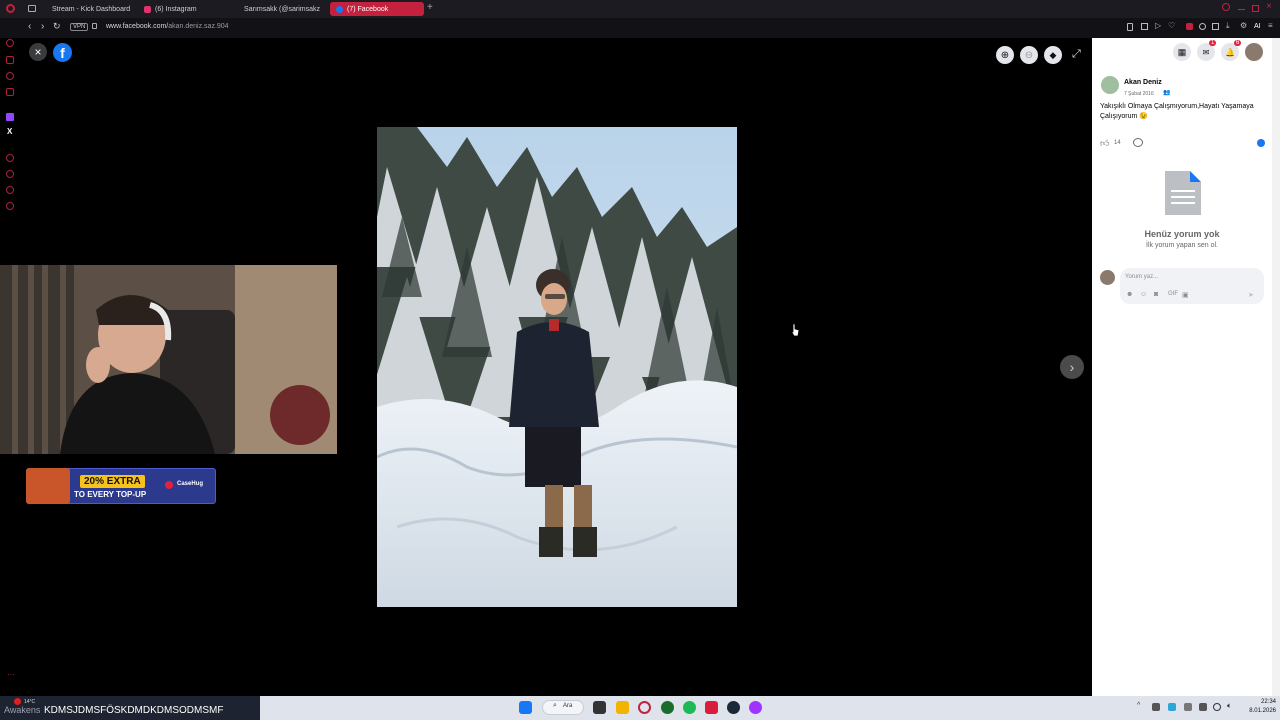  Describe the element at coordinates (10, 92) in the screenshot. I see `sidebar-whatsapp-icon` at that location.